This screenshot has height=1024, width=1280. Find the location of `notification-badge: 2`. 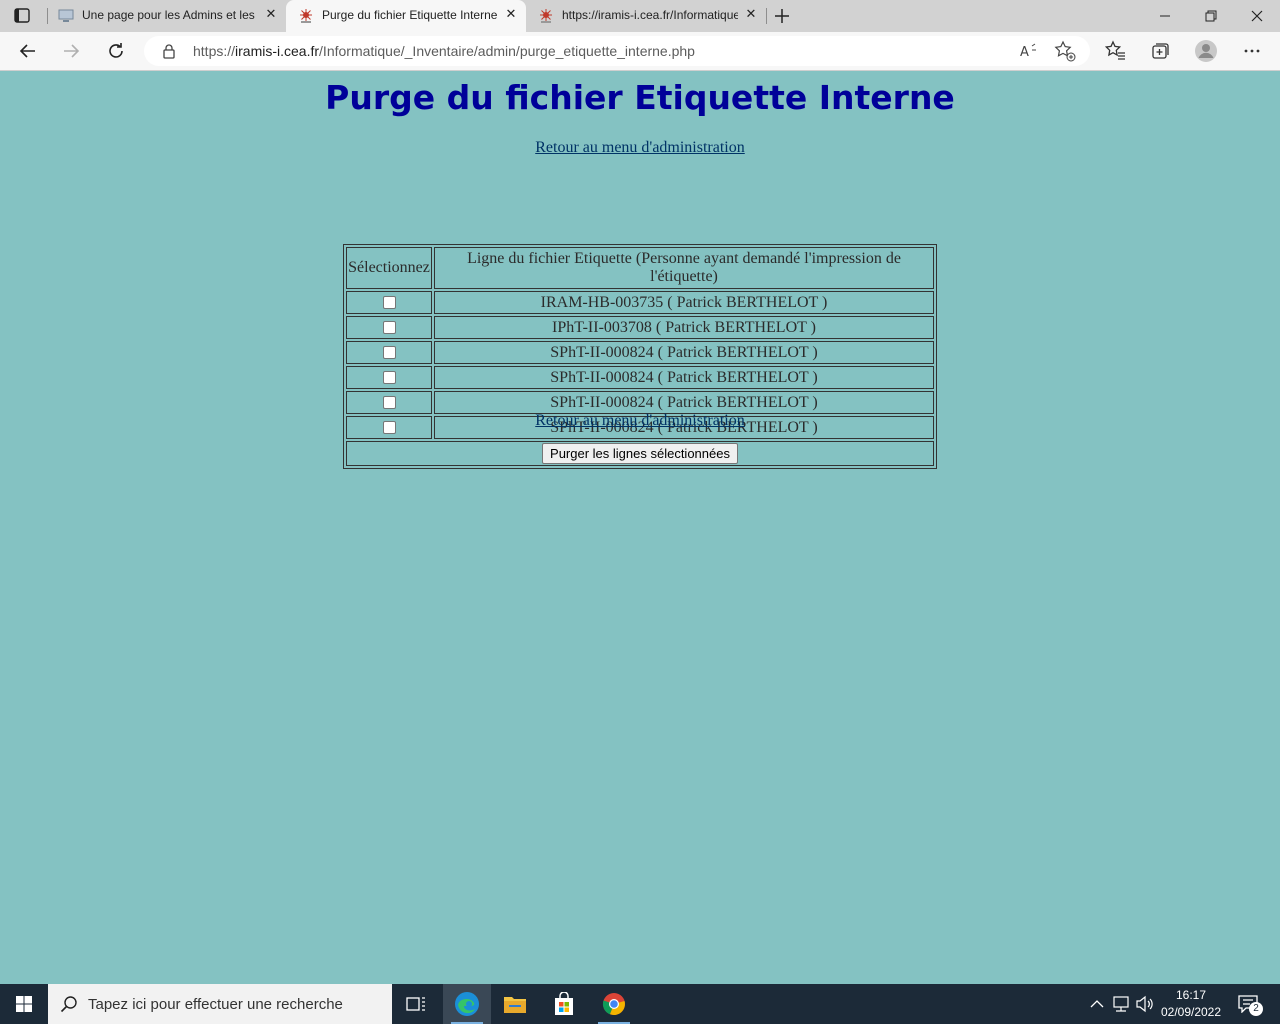

notification-badge: 2 is located at coordinates (1256, 1009).